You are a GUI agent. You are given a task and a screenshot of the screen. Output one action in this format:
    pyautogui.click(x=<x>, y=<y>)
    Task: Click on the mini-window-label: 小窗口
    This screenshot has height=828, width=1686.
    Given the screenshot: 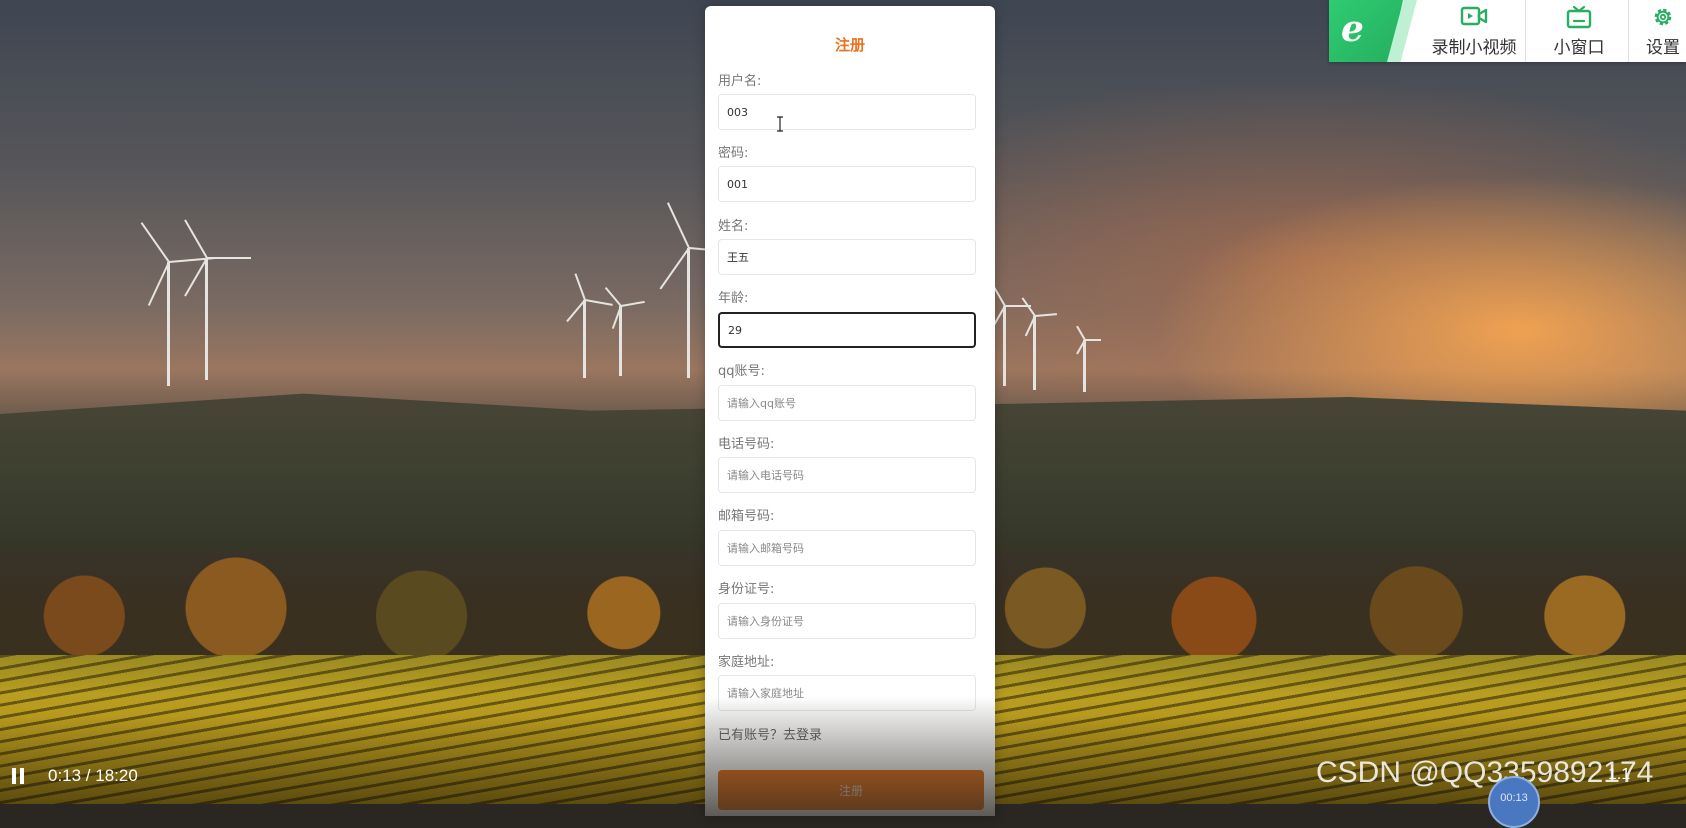 What is the action you would take?
    pyautogui.click(x=1579, y=48)
    